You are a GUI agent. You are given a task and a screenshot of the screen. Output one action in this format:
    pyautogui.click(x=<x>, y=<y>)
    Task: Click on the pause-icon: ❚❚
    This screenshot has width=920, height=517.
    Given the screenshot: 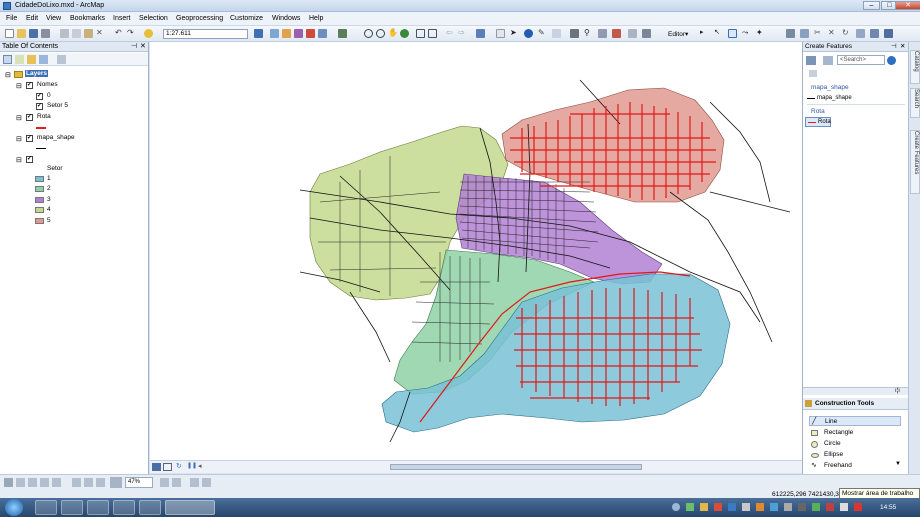 What is the action you would take?
    pyautogui.click(x=192, y=465)
    